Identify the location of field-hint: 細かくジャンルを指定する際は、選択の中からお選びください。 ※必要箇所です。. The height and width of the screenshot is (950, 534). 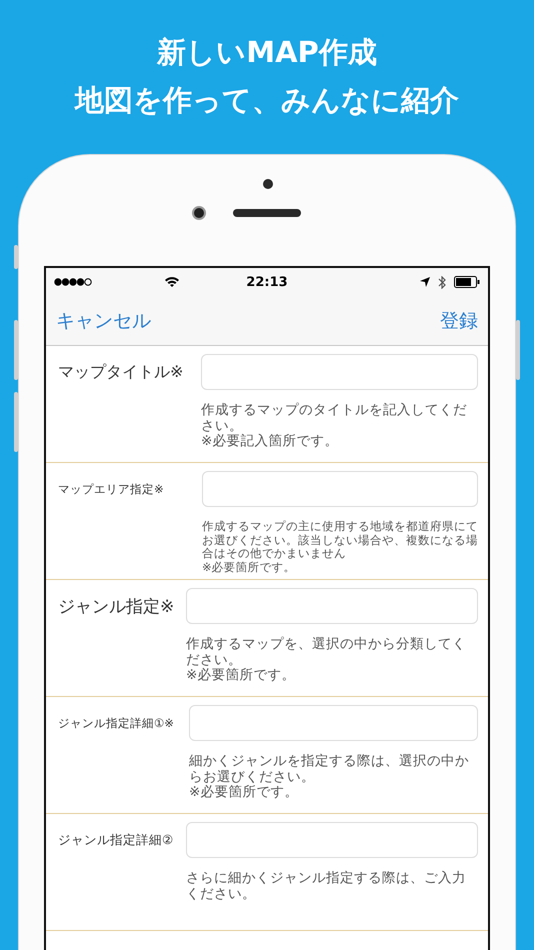
(329, 777).